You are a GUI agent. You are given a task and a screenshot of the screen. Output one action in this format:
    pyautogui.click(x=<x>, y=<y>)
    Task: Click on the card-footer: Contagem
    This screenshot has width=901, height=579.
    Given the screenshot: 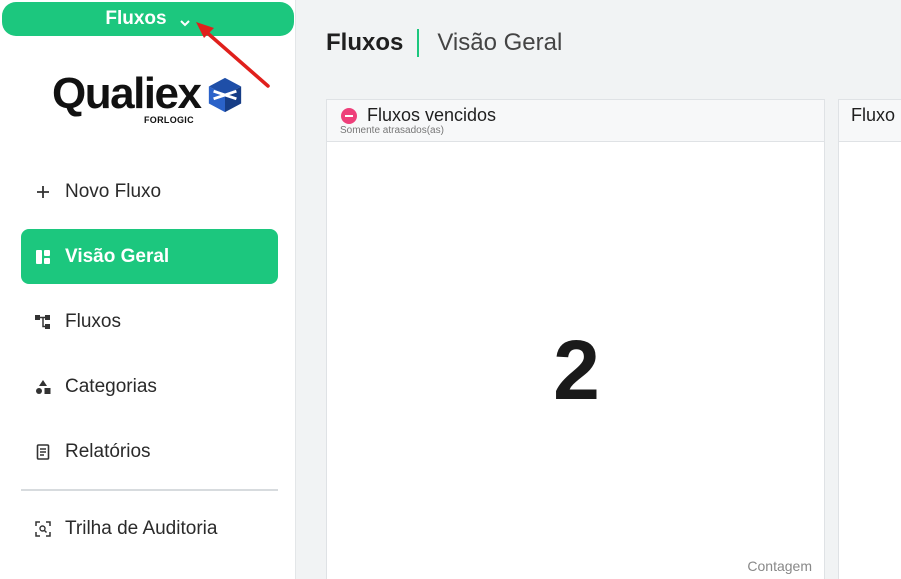 What is the action you would take?
    pyautogui.click(x=779, y=566)
    